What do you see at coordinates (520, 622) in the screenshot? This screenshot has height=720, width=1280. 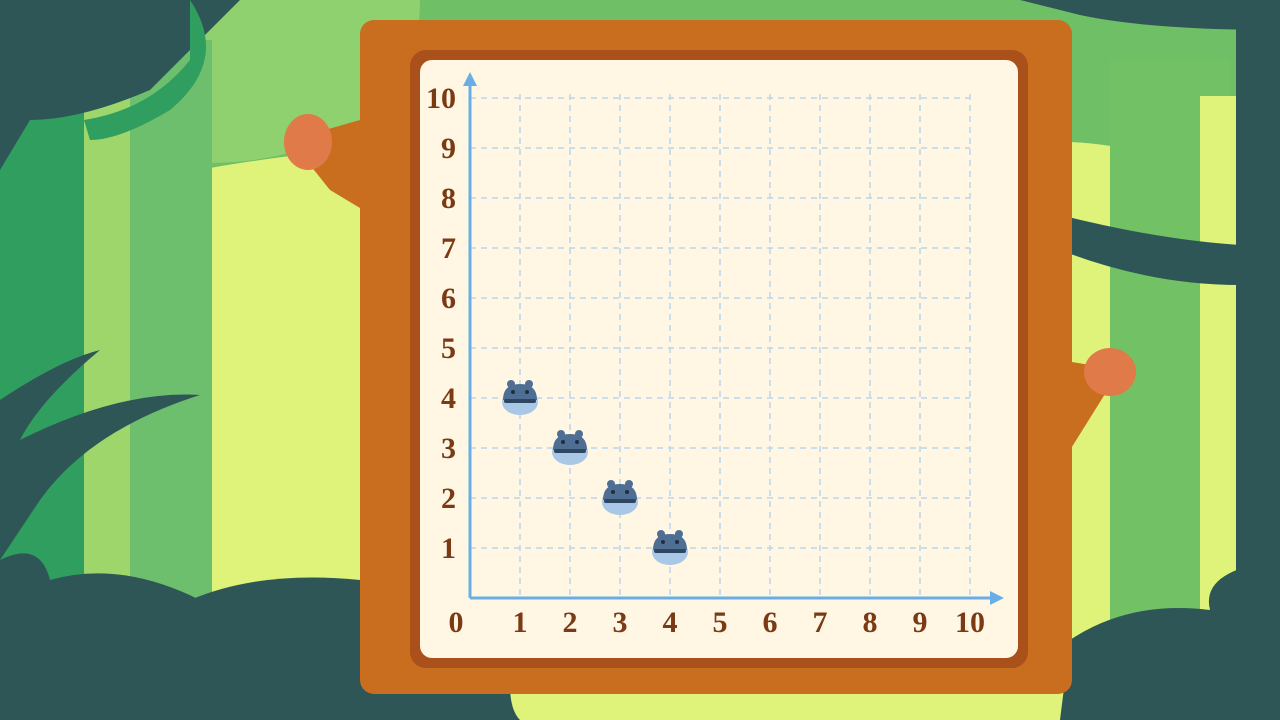 I see `x-tick-label: 1` at bounding box center [520, 622].